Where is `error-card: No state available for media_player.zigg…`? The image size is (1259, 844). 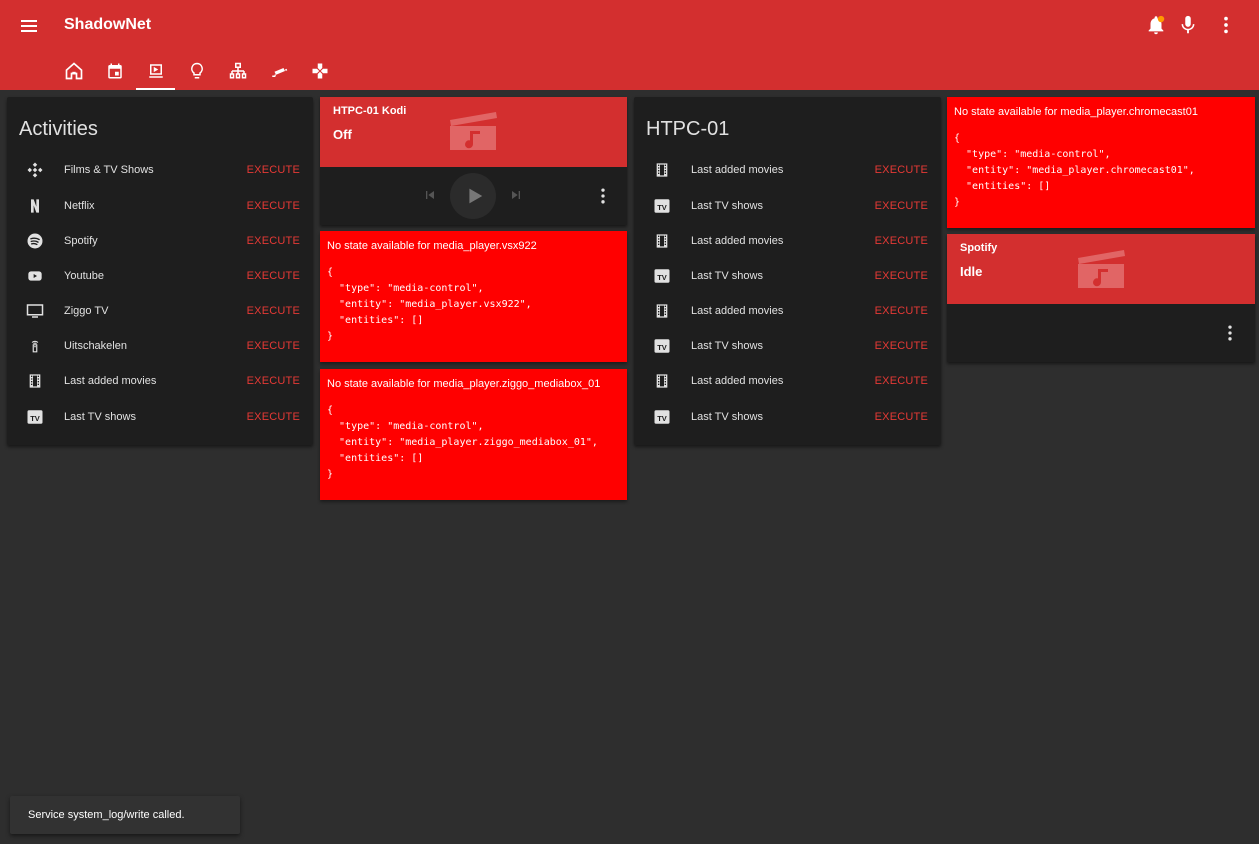
error-card: No state available for media_player.zigg… is located at coordinates (473, 434).